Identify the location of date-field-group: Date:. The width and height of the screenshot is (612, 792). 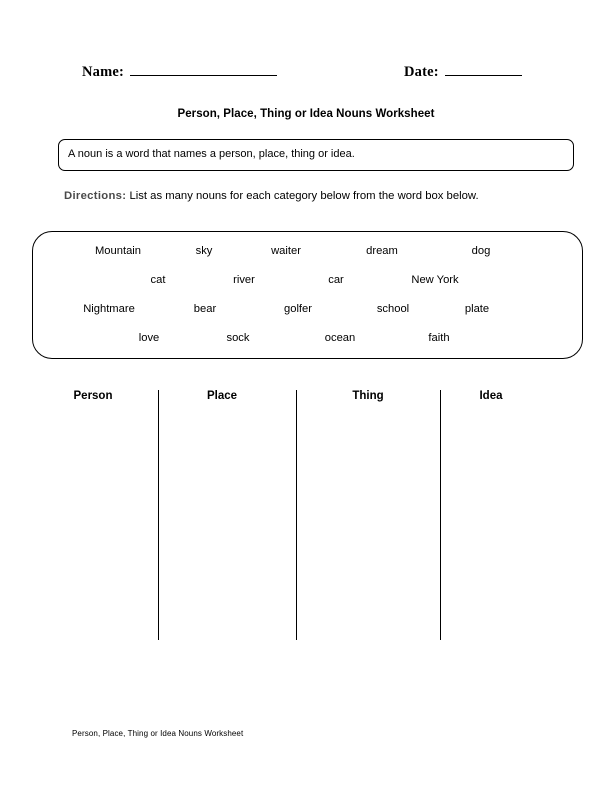
(463, 72).